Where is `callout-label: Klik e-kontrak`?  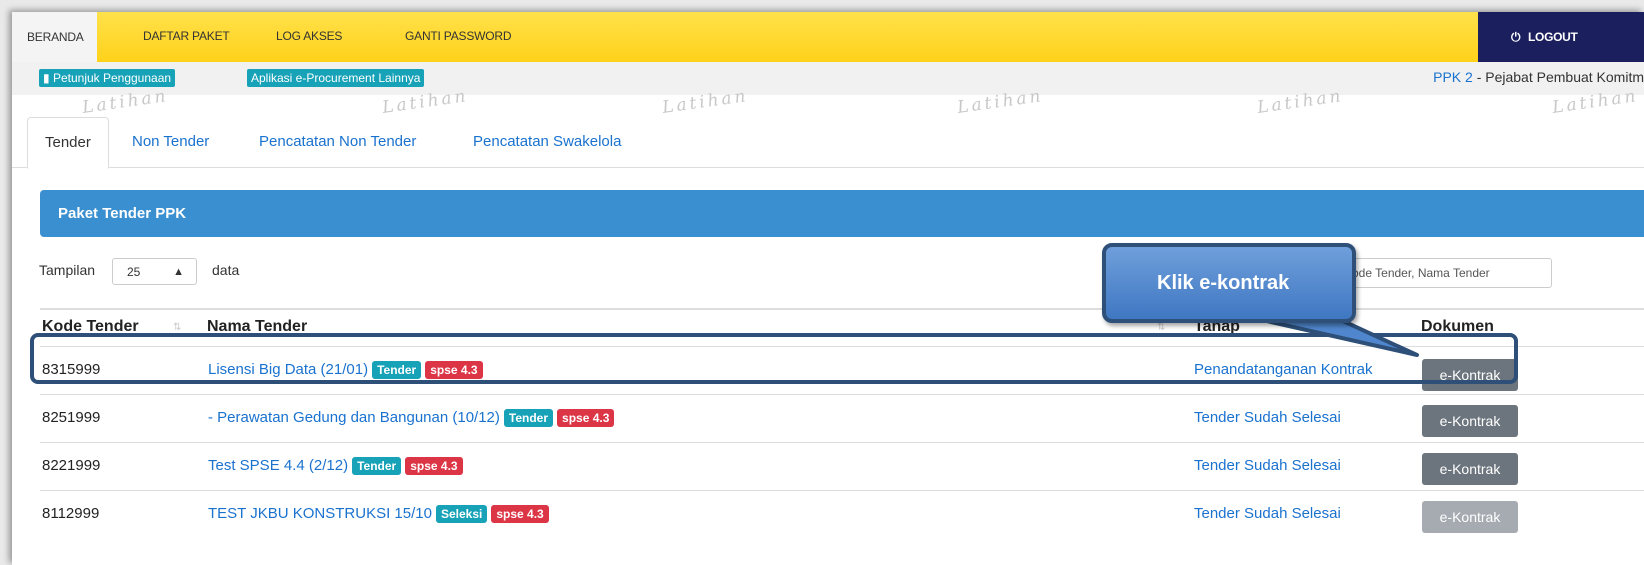
callout-label: Klik e-kontrak is located at coordinates (1229, 283).